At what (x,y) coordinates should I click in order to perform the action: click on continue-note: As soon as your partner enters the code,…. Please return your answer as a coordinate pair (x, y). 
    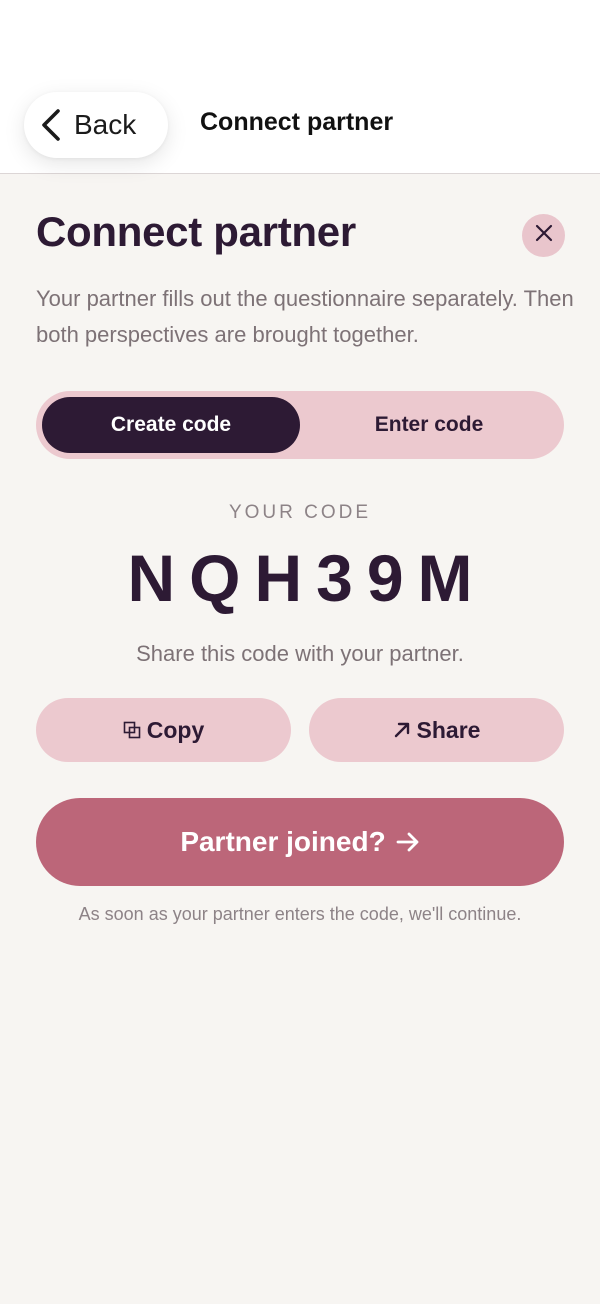
    Looking at the image, I should click on (300, 914).